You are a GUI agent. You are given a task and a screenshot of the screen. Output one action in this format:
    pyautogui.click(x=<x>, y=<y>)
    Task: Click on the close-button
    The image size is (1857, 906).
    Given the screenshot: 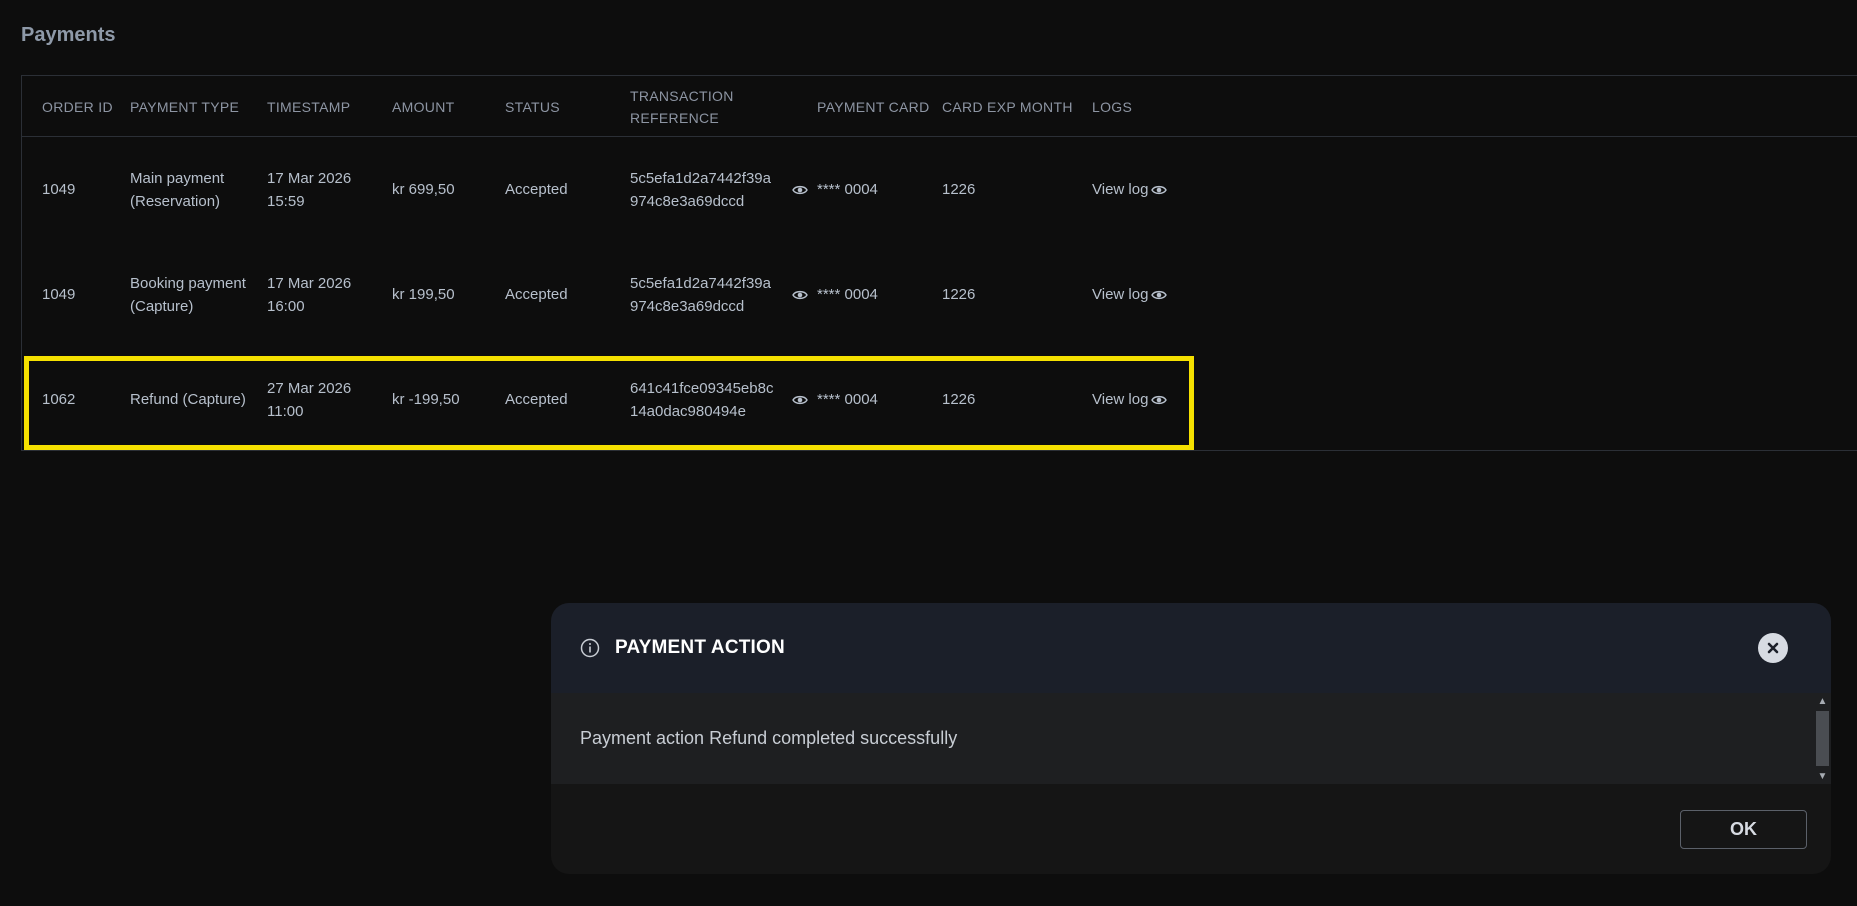 What is the action you would take?
    pyautogui.click(x=1773, y=648)
    